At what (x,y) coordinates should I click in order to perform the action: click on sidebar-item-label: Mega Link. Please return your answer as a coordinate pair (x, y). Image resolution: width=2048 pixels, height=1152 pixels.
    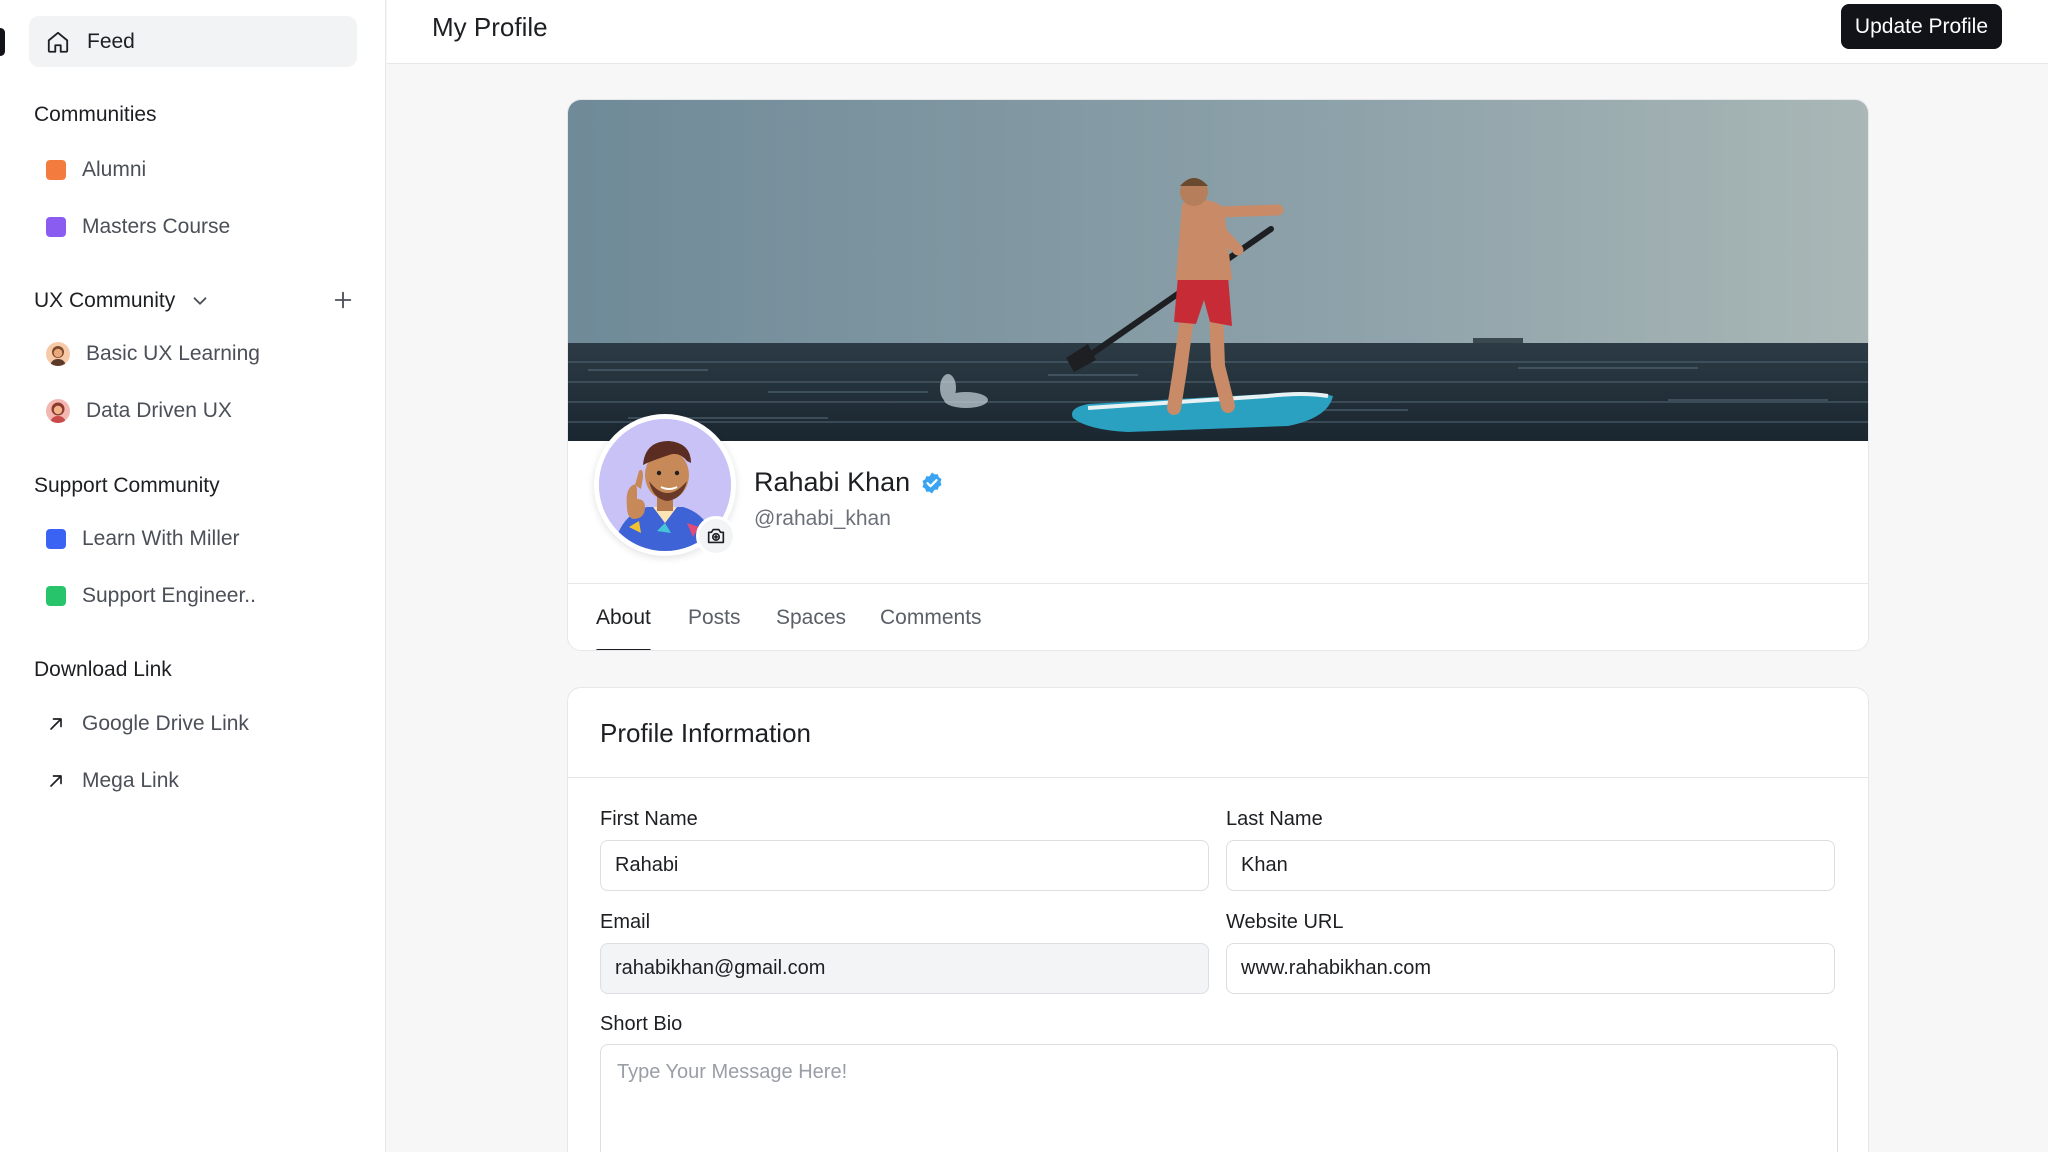
    Looking at the image, I should click on (130, 780).